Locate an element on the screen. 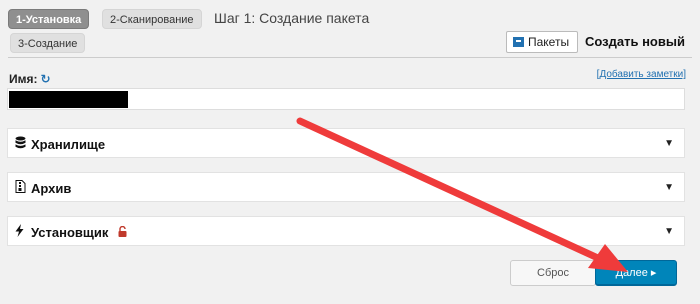 This screenshot has height=304, width=700. installer-panel-header: Установщик ▼ is located at coordinates (346, 231).